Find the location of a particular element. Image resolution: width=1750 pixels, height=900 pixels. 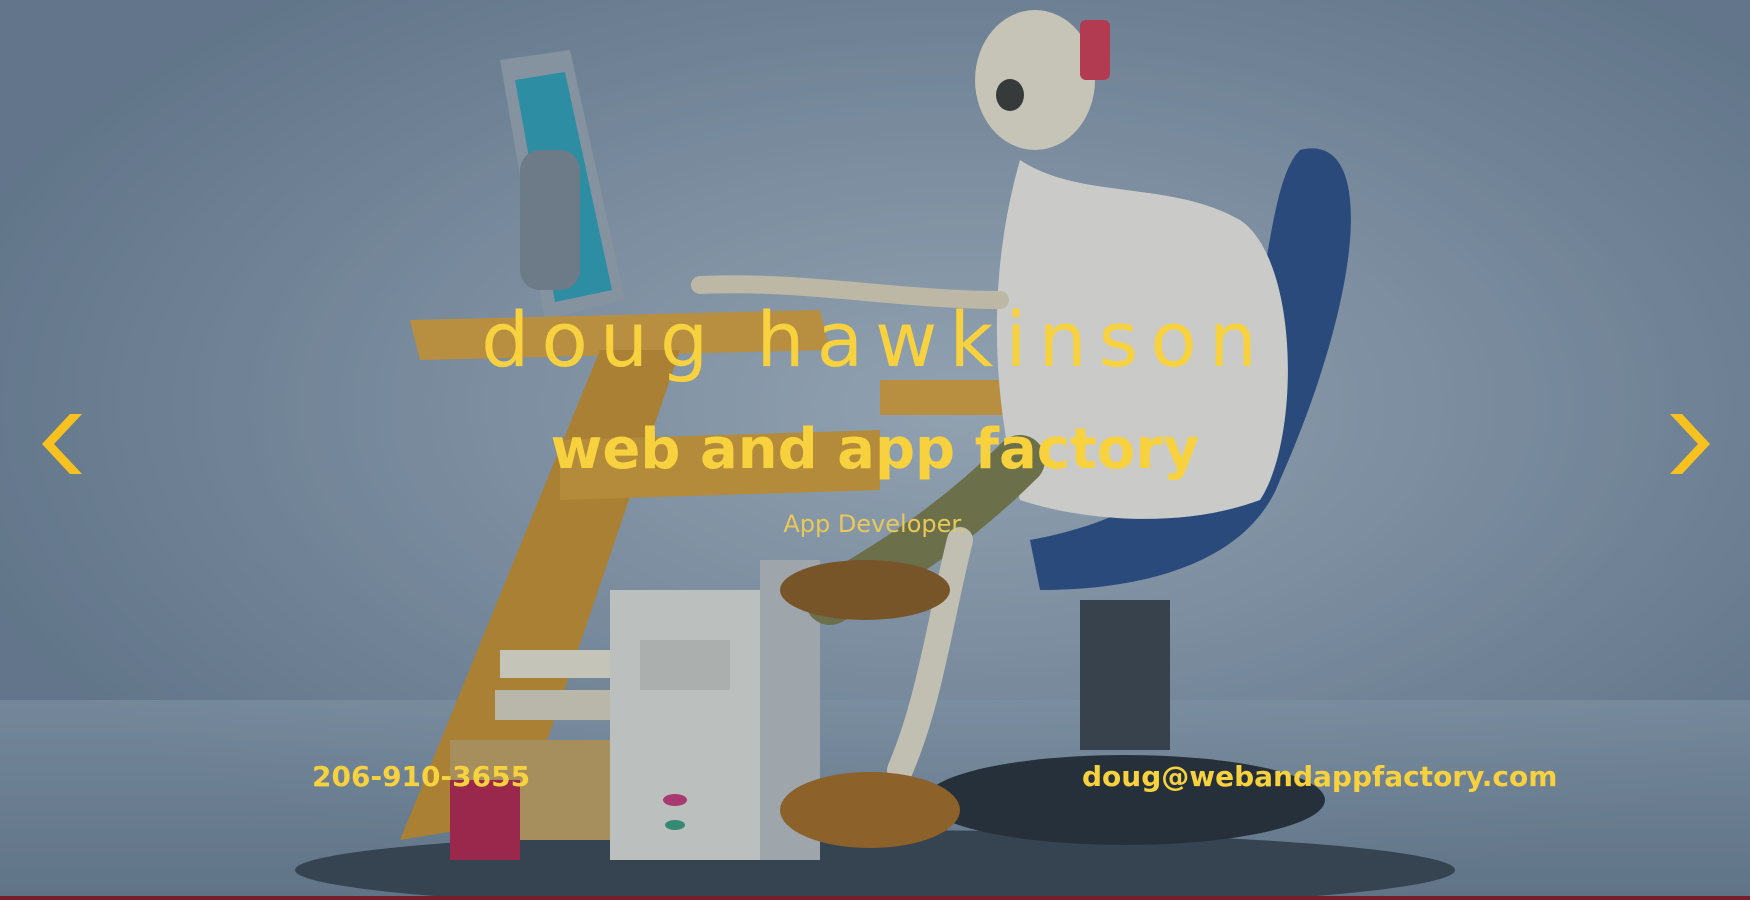

bottom-bar is located at coordinates (875, 898).